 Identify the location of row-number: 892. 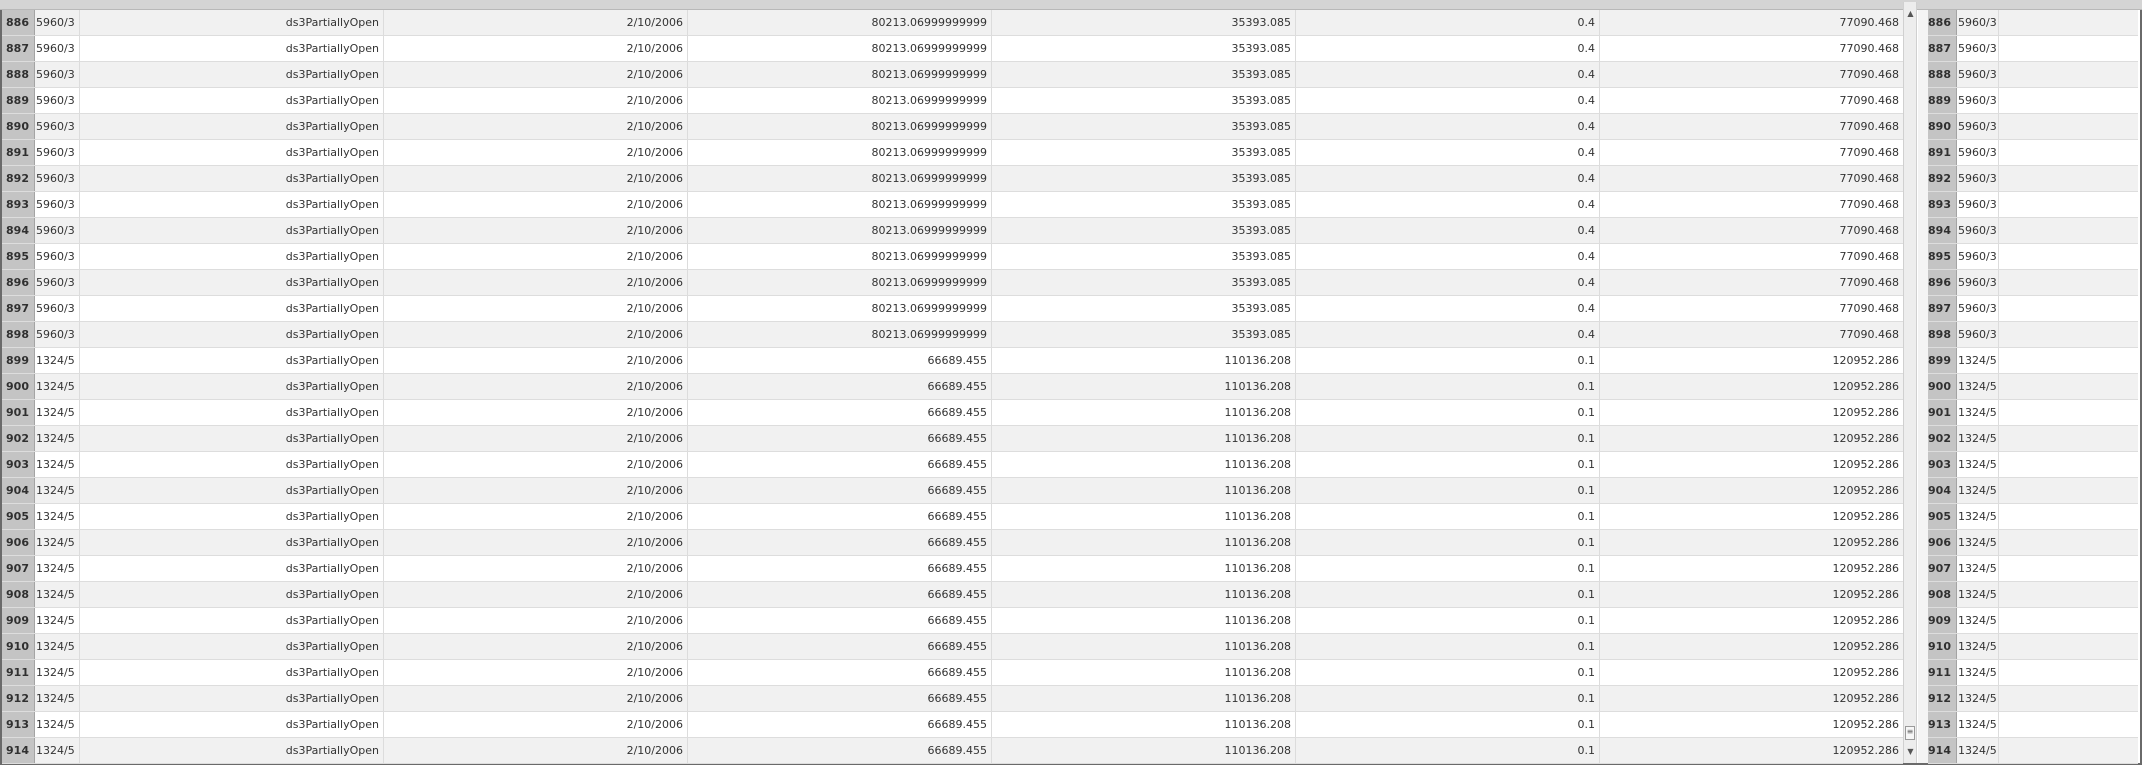
(1942, 178).